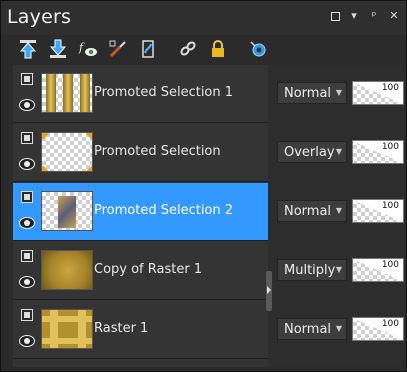  Describe the element at coordinates (58, 49) in the screenshot. I see `move-down-icon` at that location.